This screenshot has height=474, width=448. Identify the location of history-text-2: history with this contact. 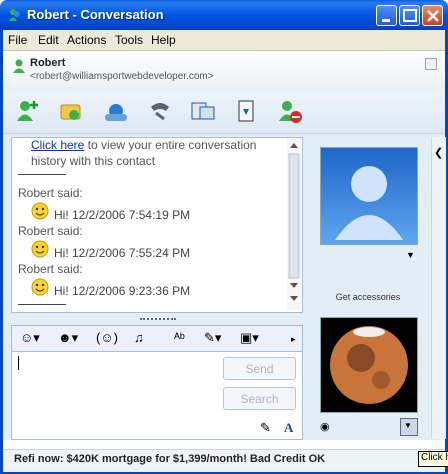
(93, 161).